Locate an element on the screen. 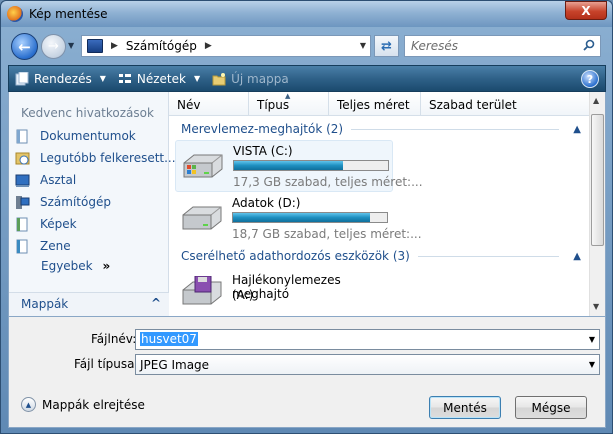 The image size is (613, 434). address-bar: ▶ Számítógép ▶ ▼ is located at coordinates (226, 46).